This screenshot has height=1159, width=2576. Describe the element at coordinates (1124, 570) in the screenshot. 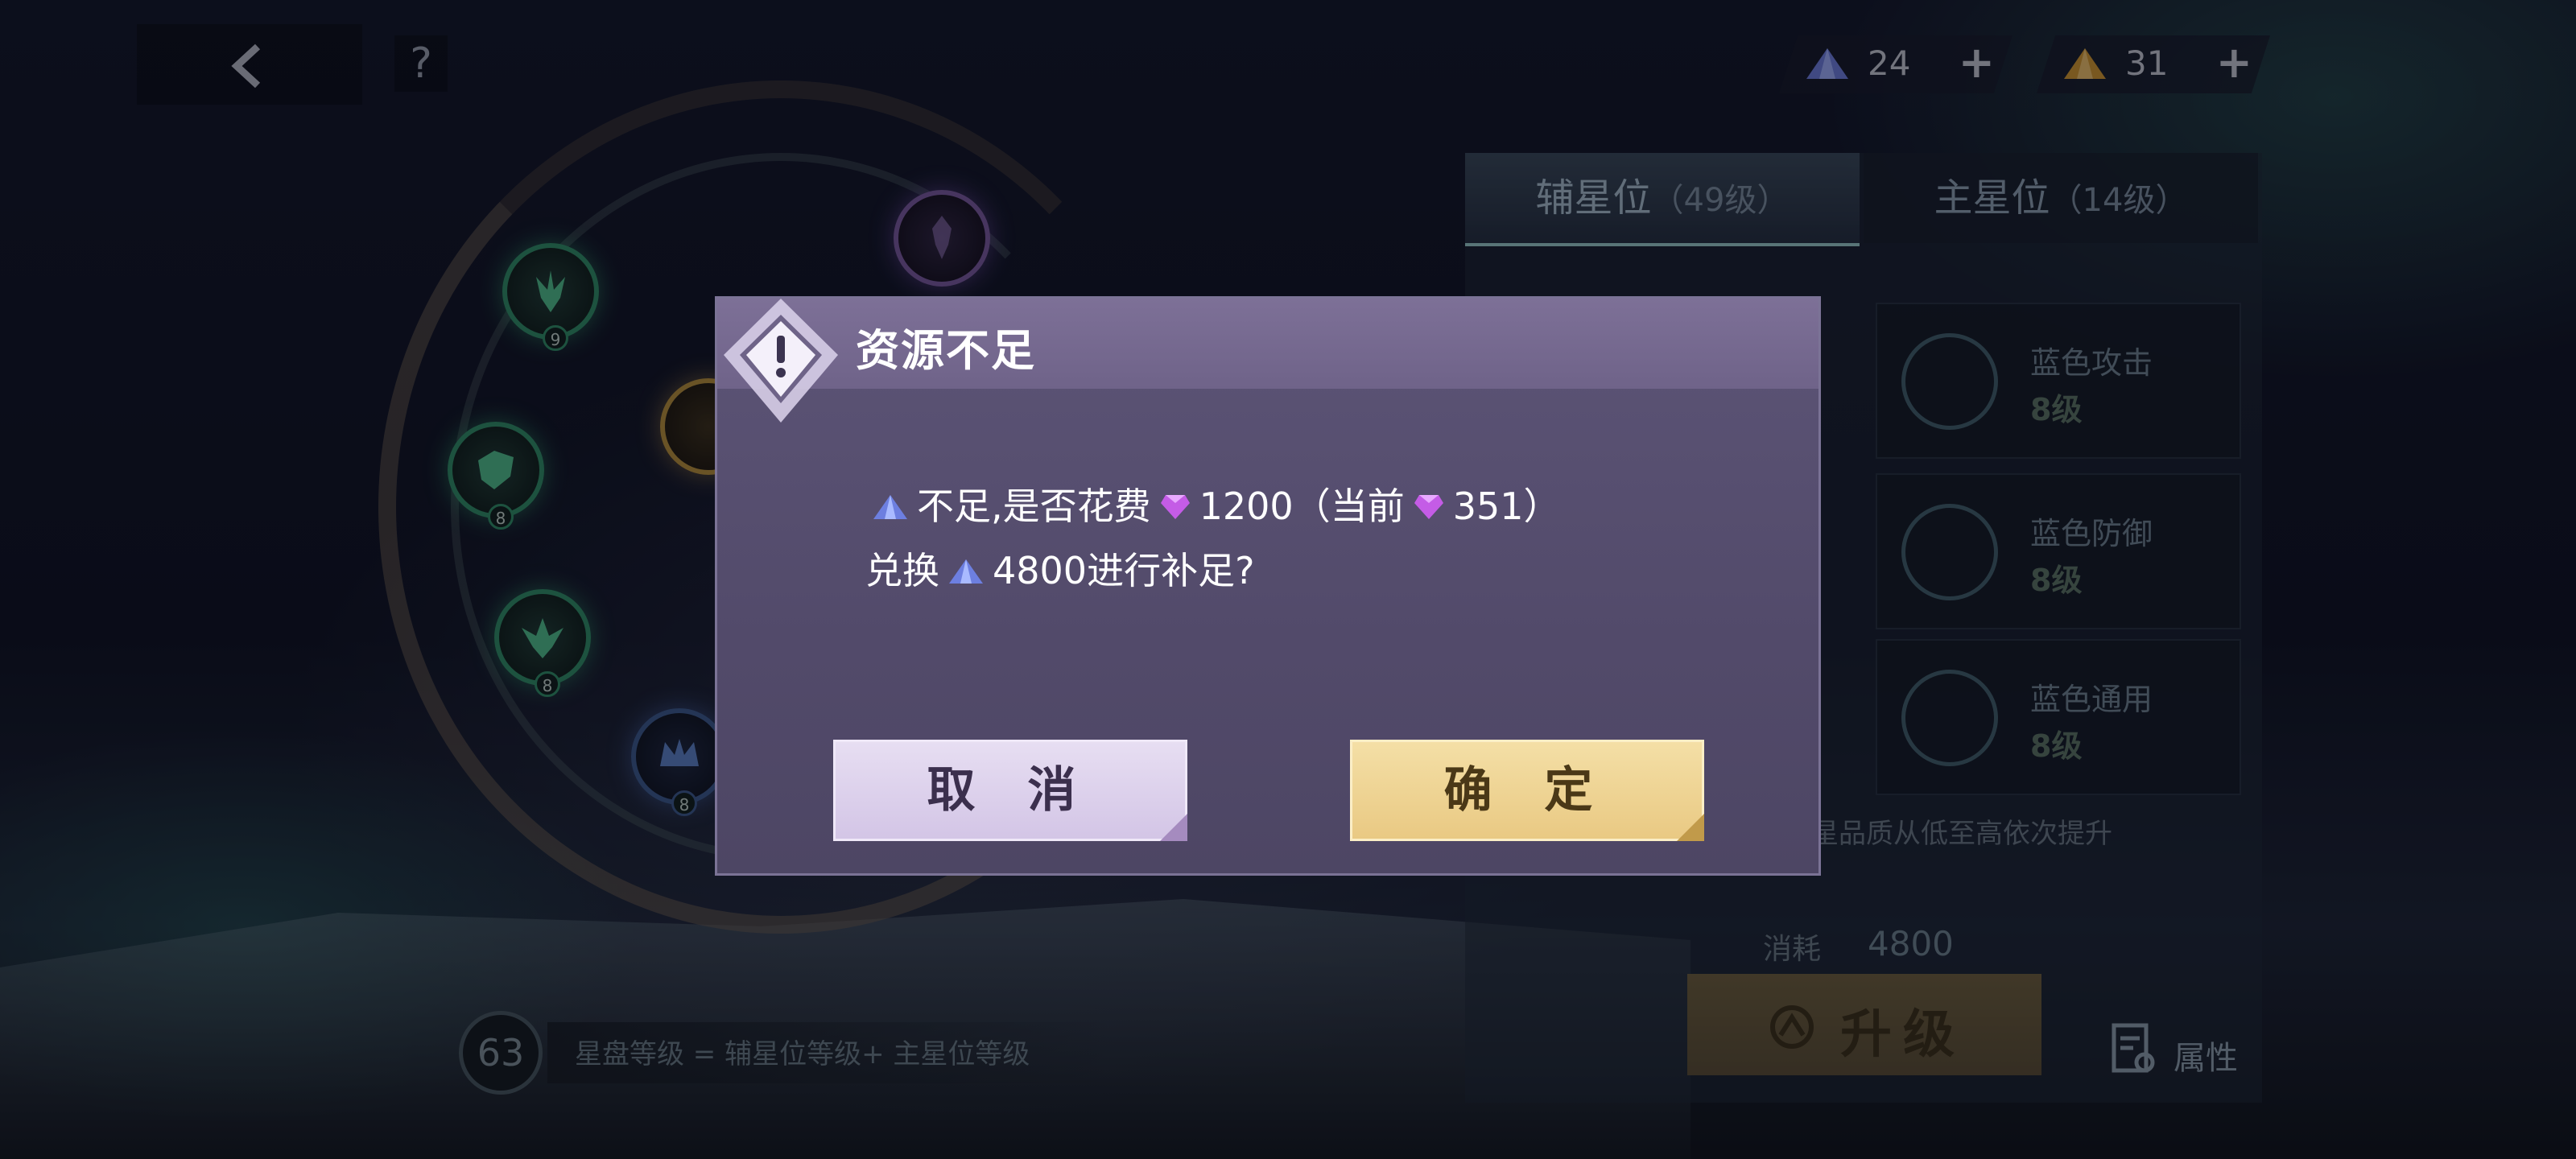

I see `message-text: 4800进行补足?` at that location.